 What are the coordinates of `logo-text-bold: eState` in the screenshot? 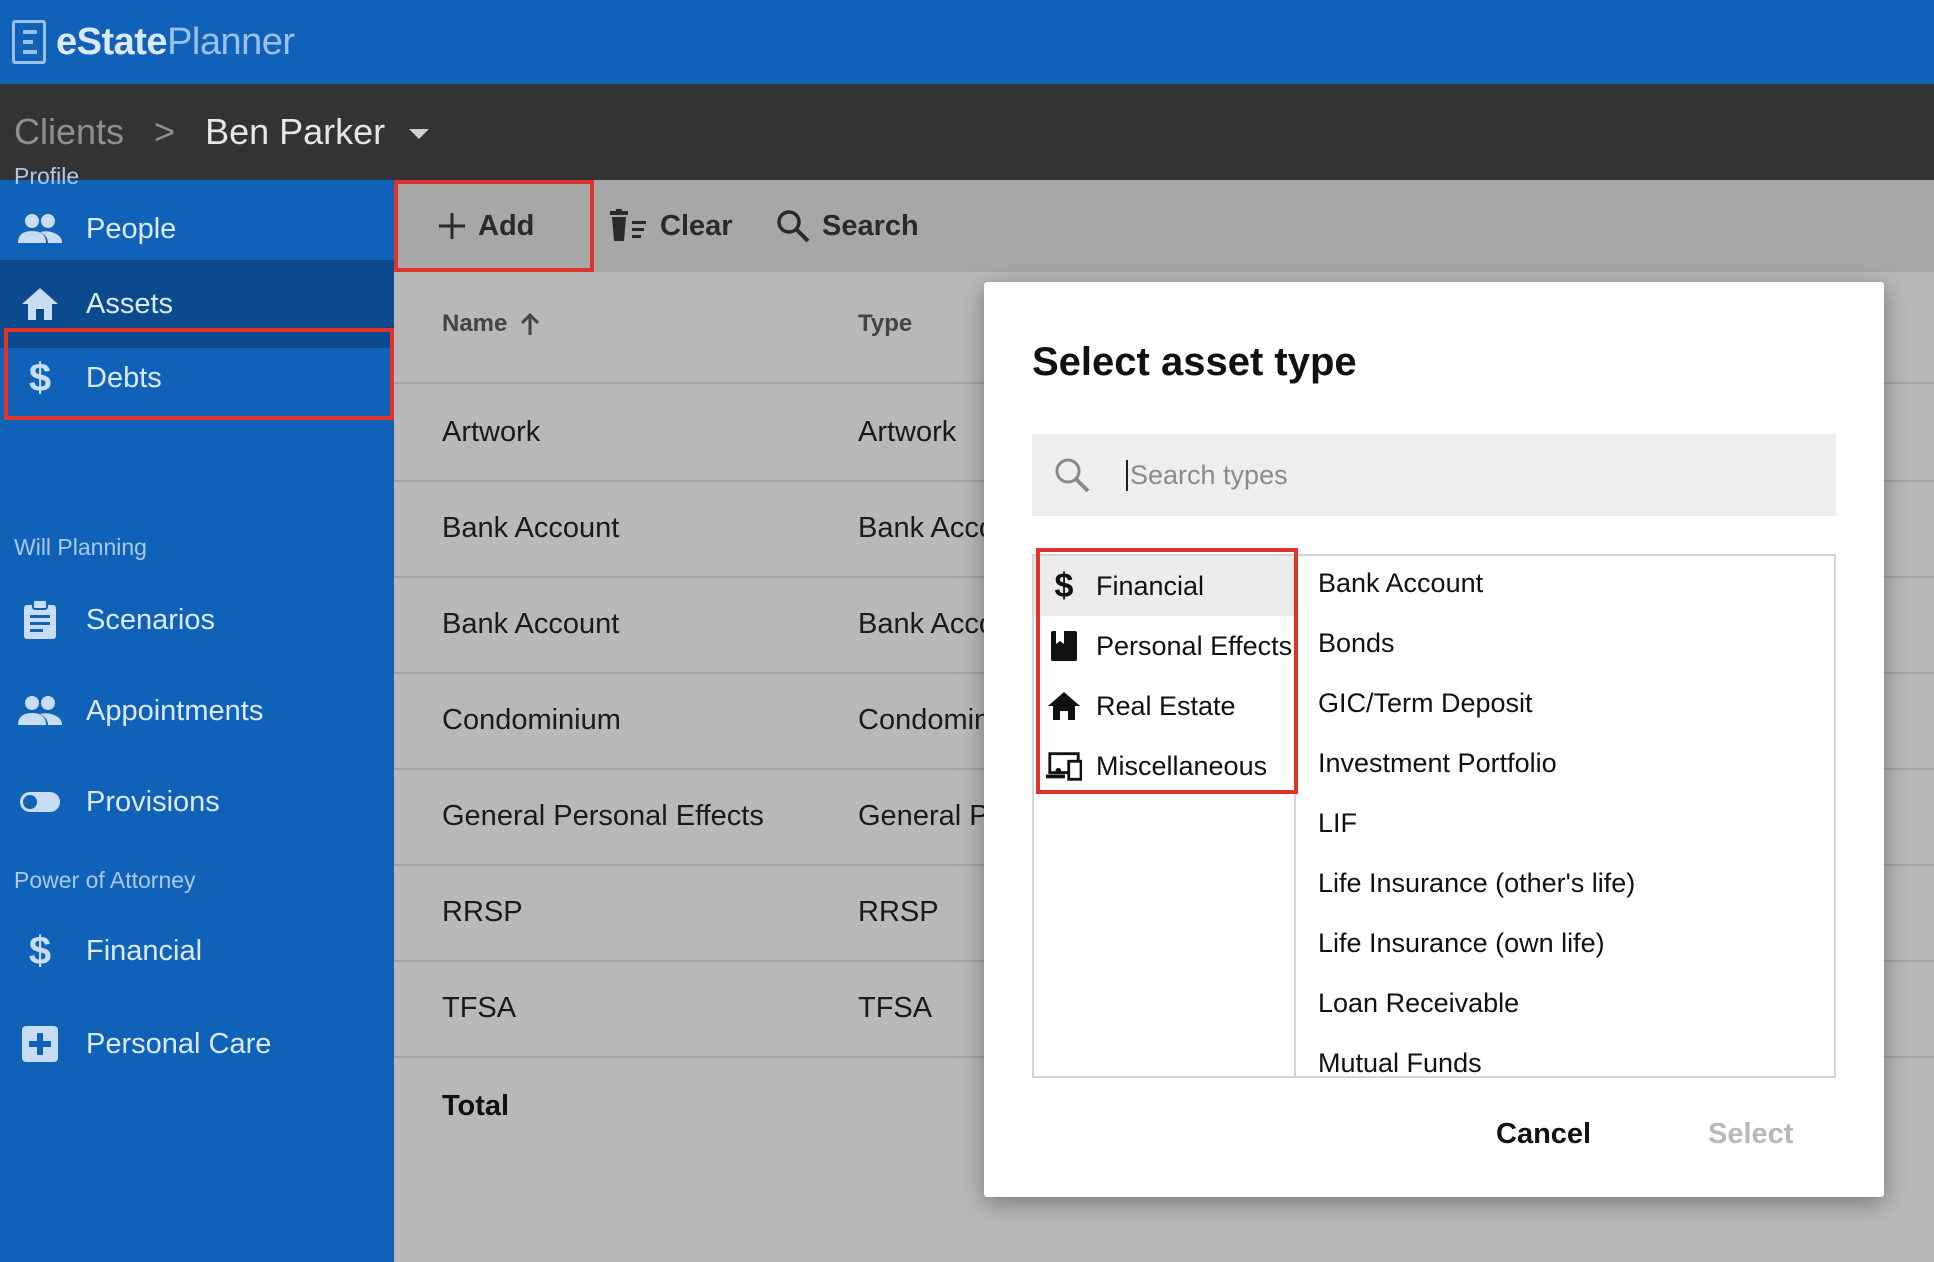 It's located at (112, 41).